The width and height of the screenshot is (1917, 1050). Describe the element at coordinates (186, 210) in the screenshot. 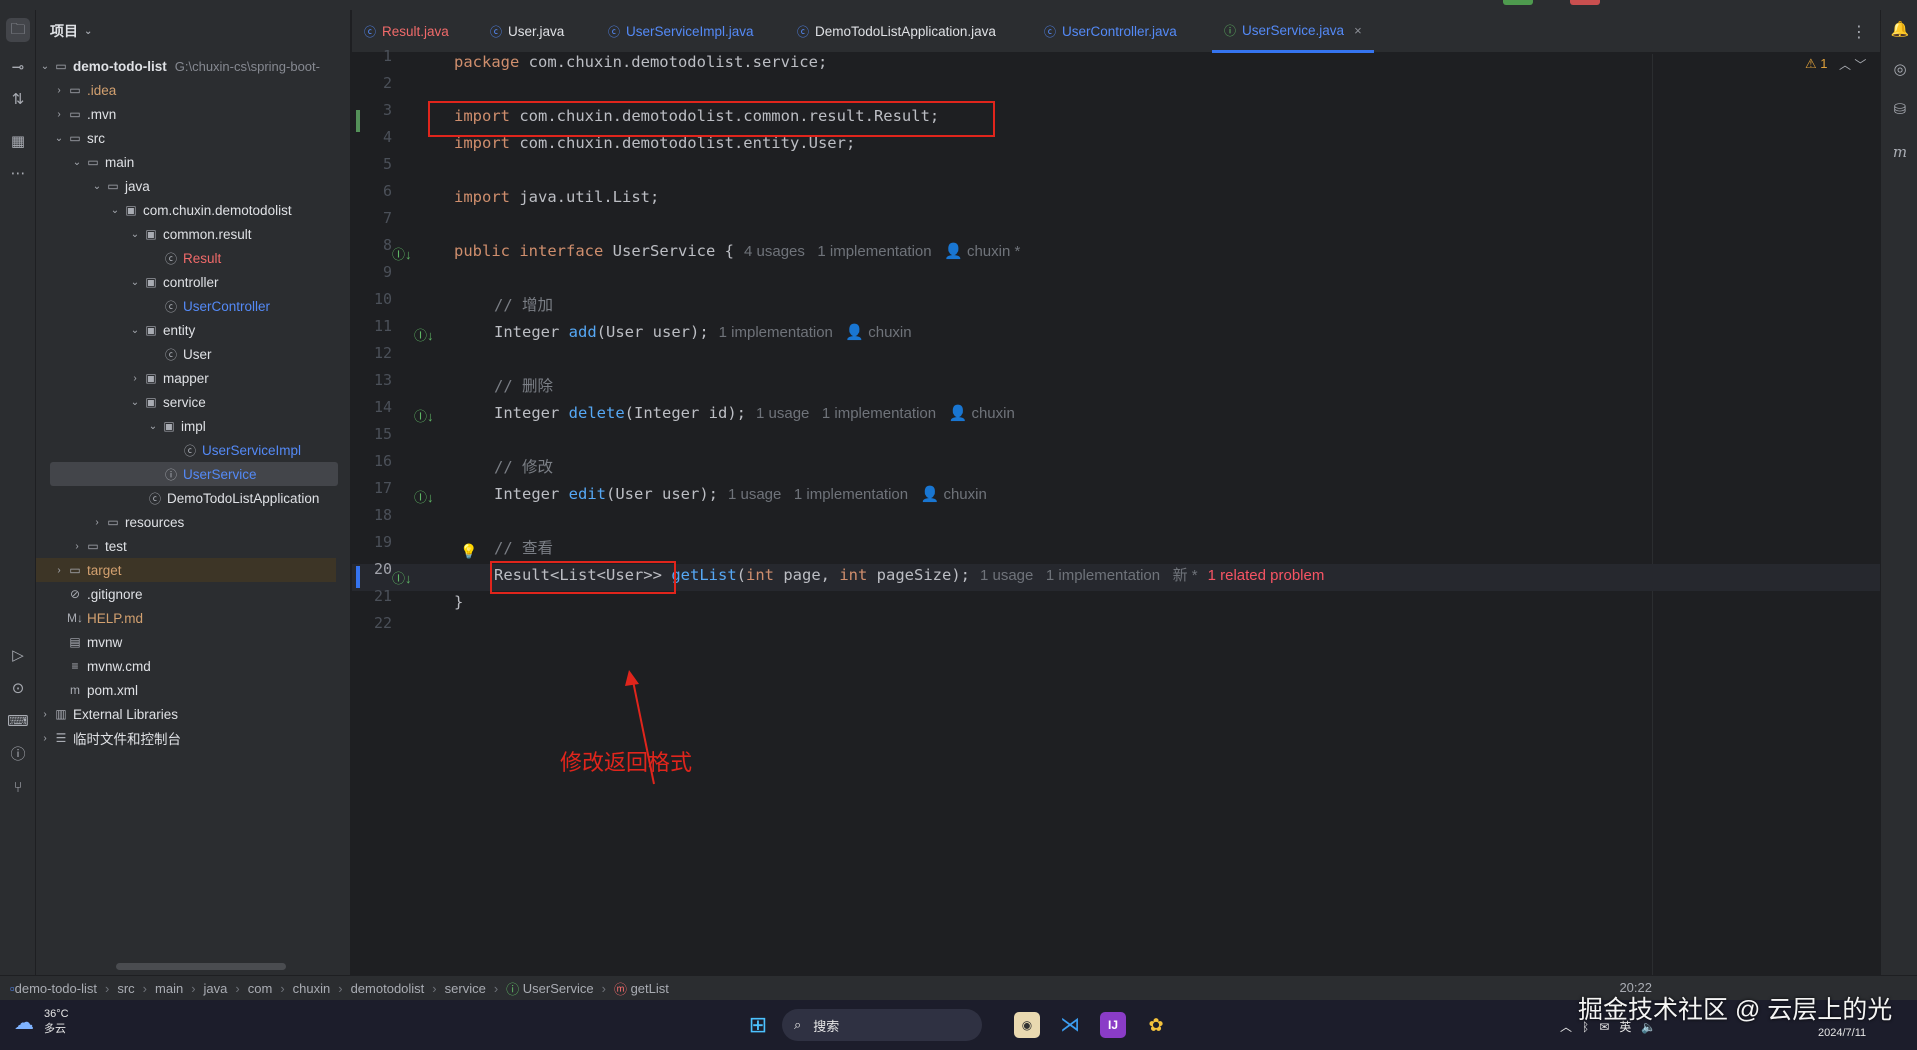

I see `tree-item: ⌄ ▣ com.chuxin.demotodolist` at that location.